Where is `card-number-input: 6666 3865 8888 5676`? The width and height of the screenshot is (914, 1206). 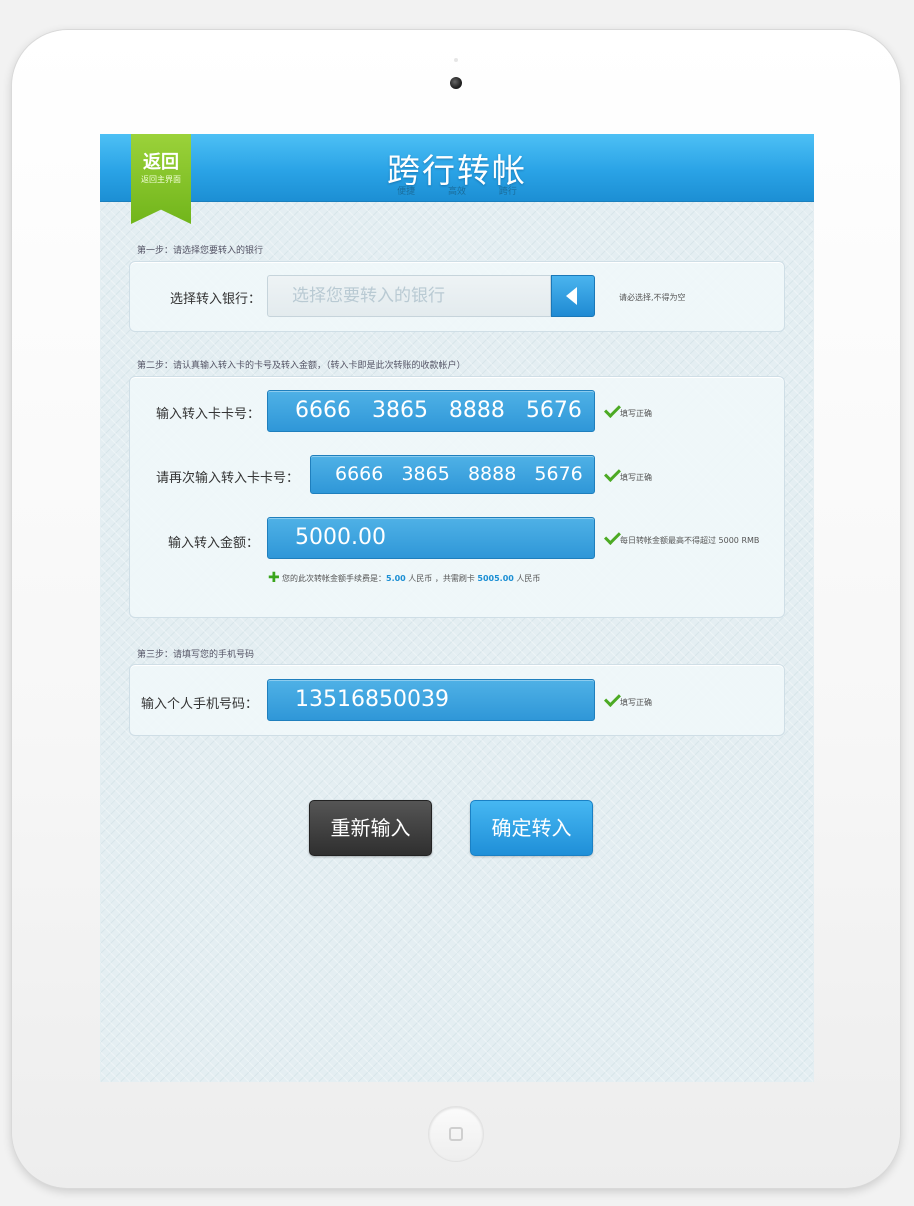 card-number-input: 6666 3865 8888 5676 is located at coordinates (431, 411).